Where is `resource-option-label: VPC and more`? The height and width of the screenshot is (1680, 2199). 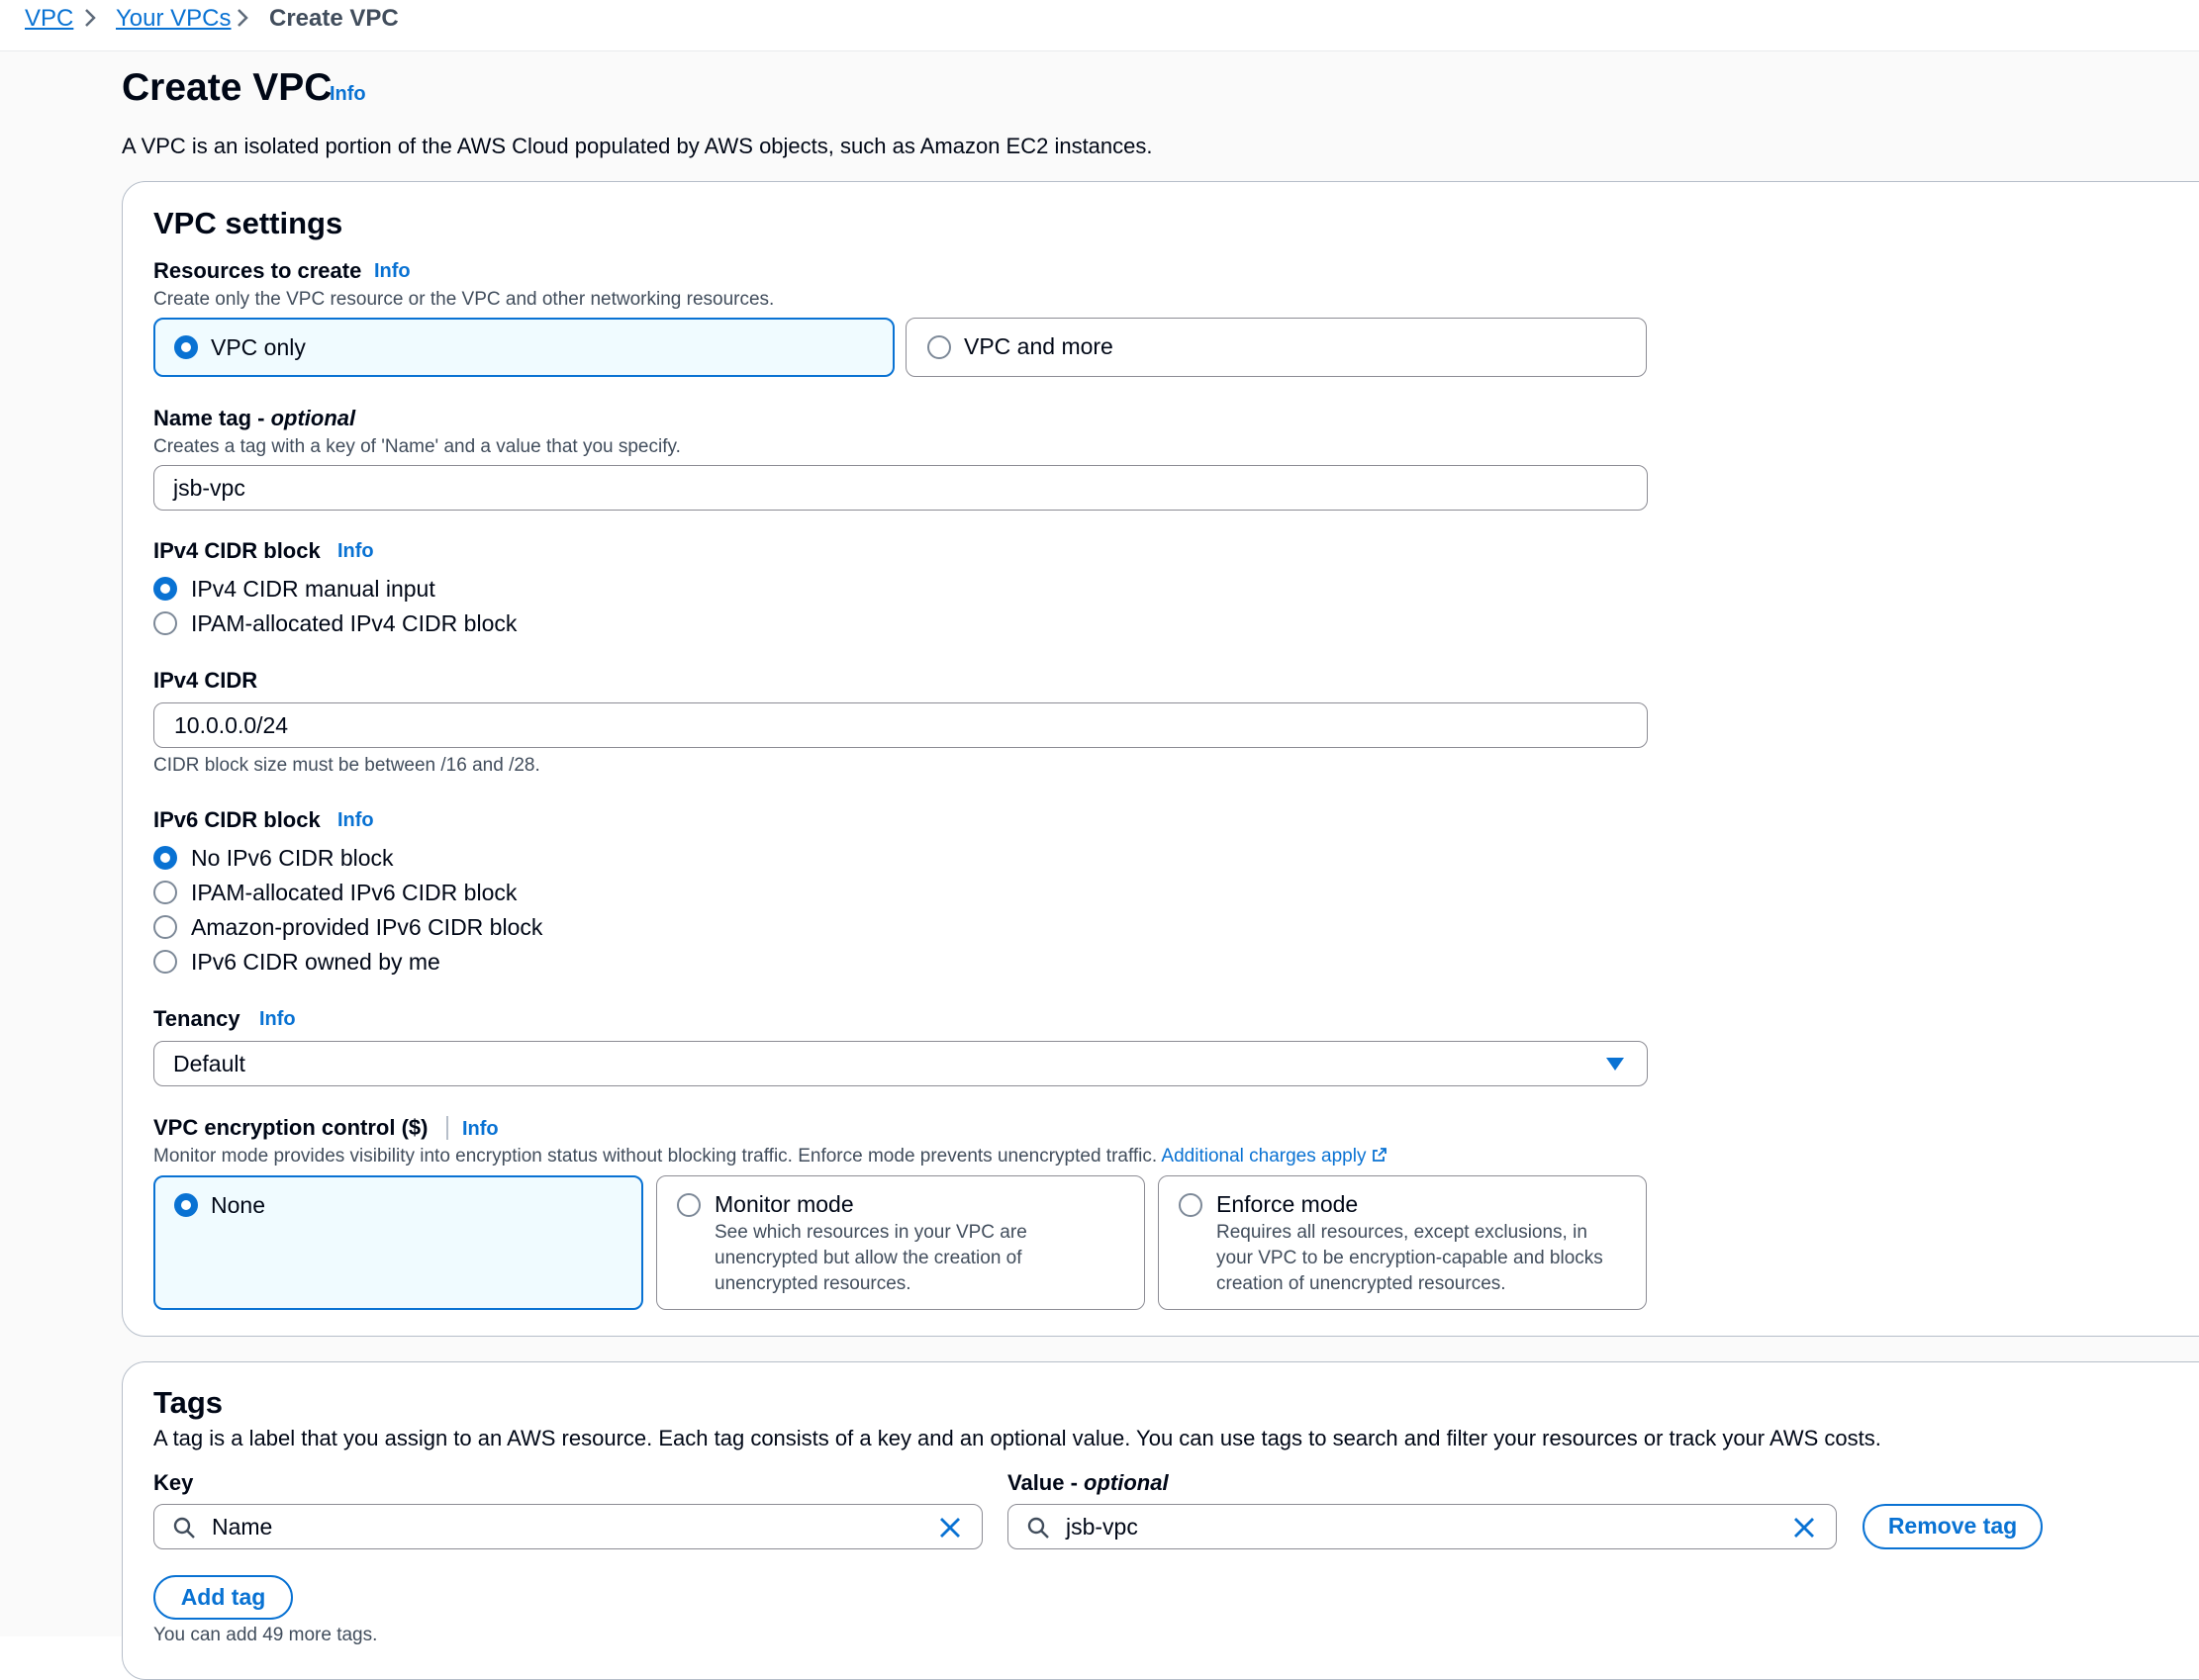
resource-option-label: VPC and more is located at coordinates (1038, 346).